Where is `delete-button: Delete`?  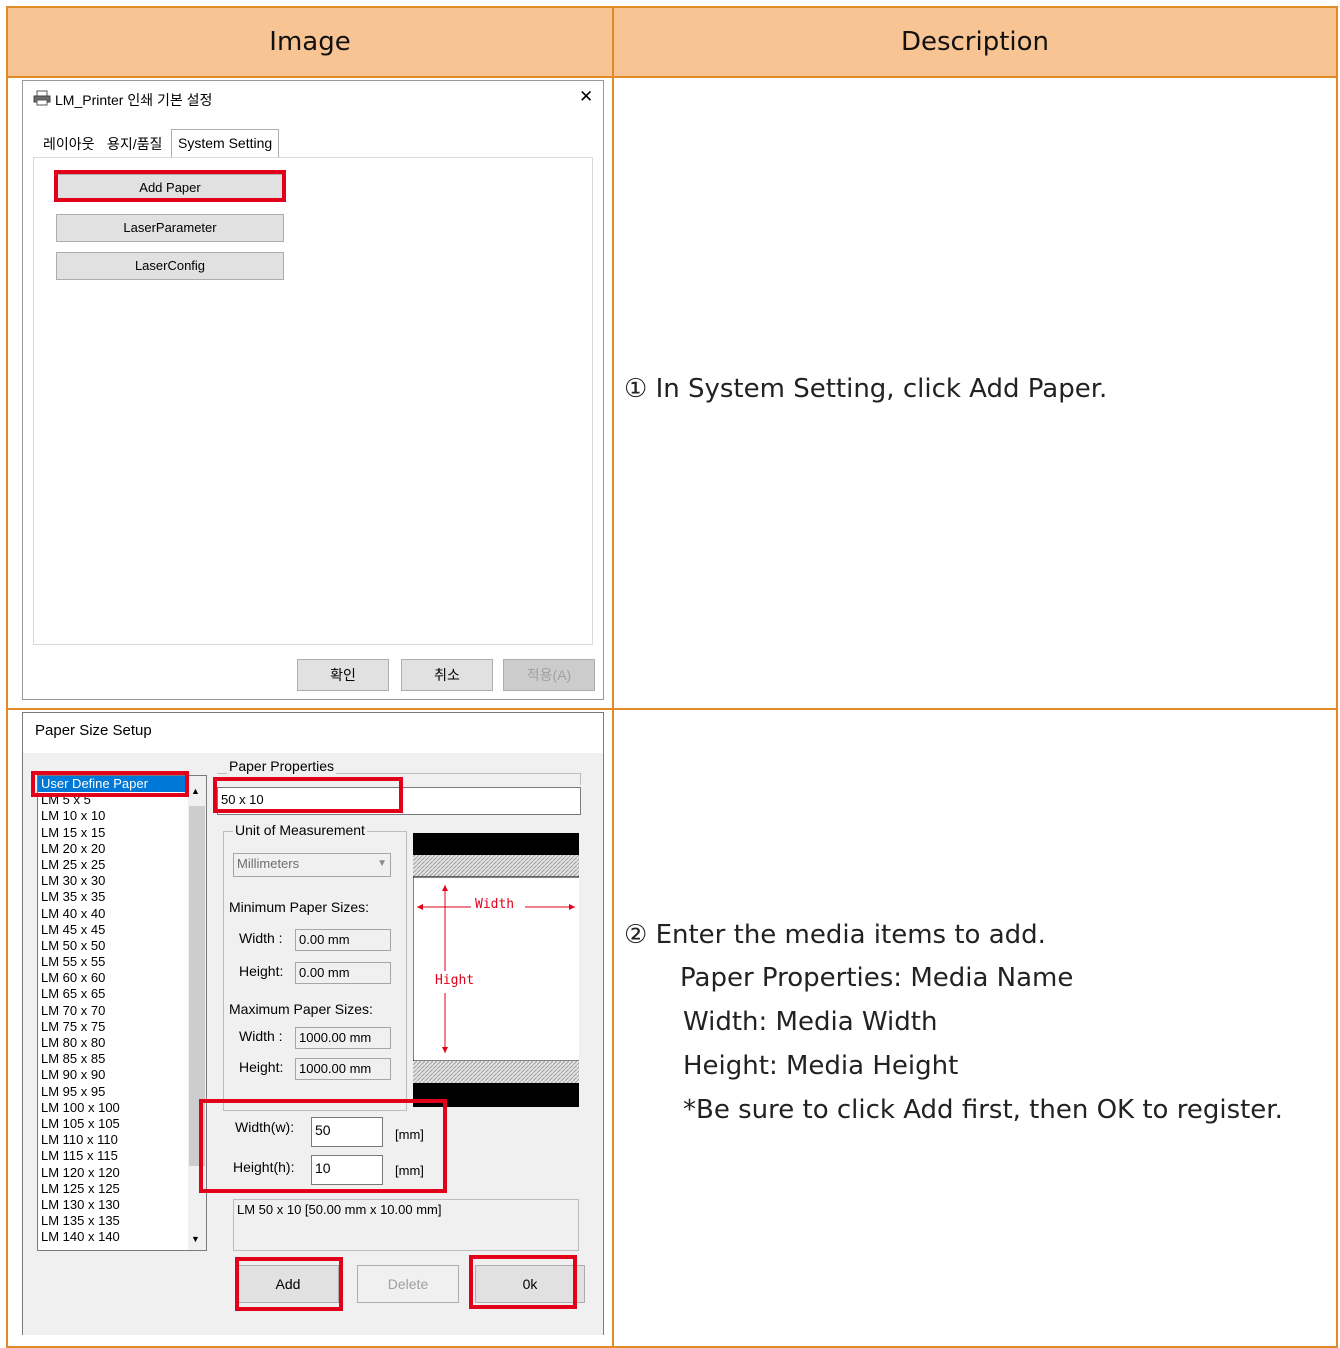
delete-button: Delete is located at coordinates (408, 1284).